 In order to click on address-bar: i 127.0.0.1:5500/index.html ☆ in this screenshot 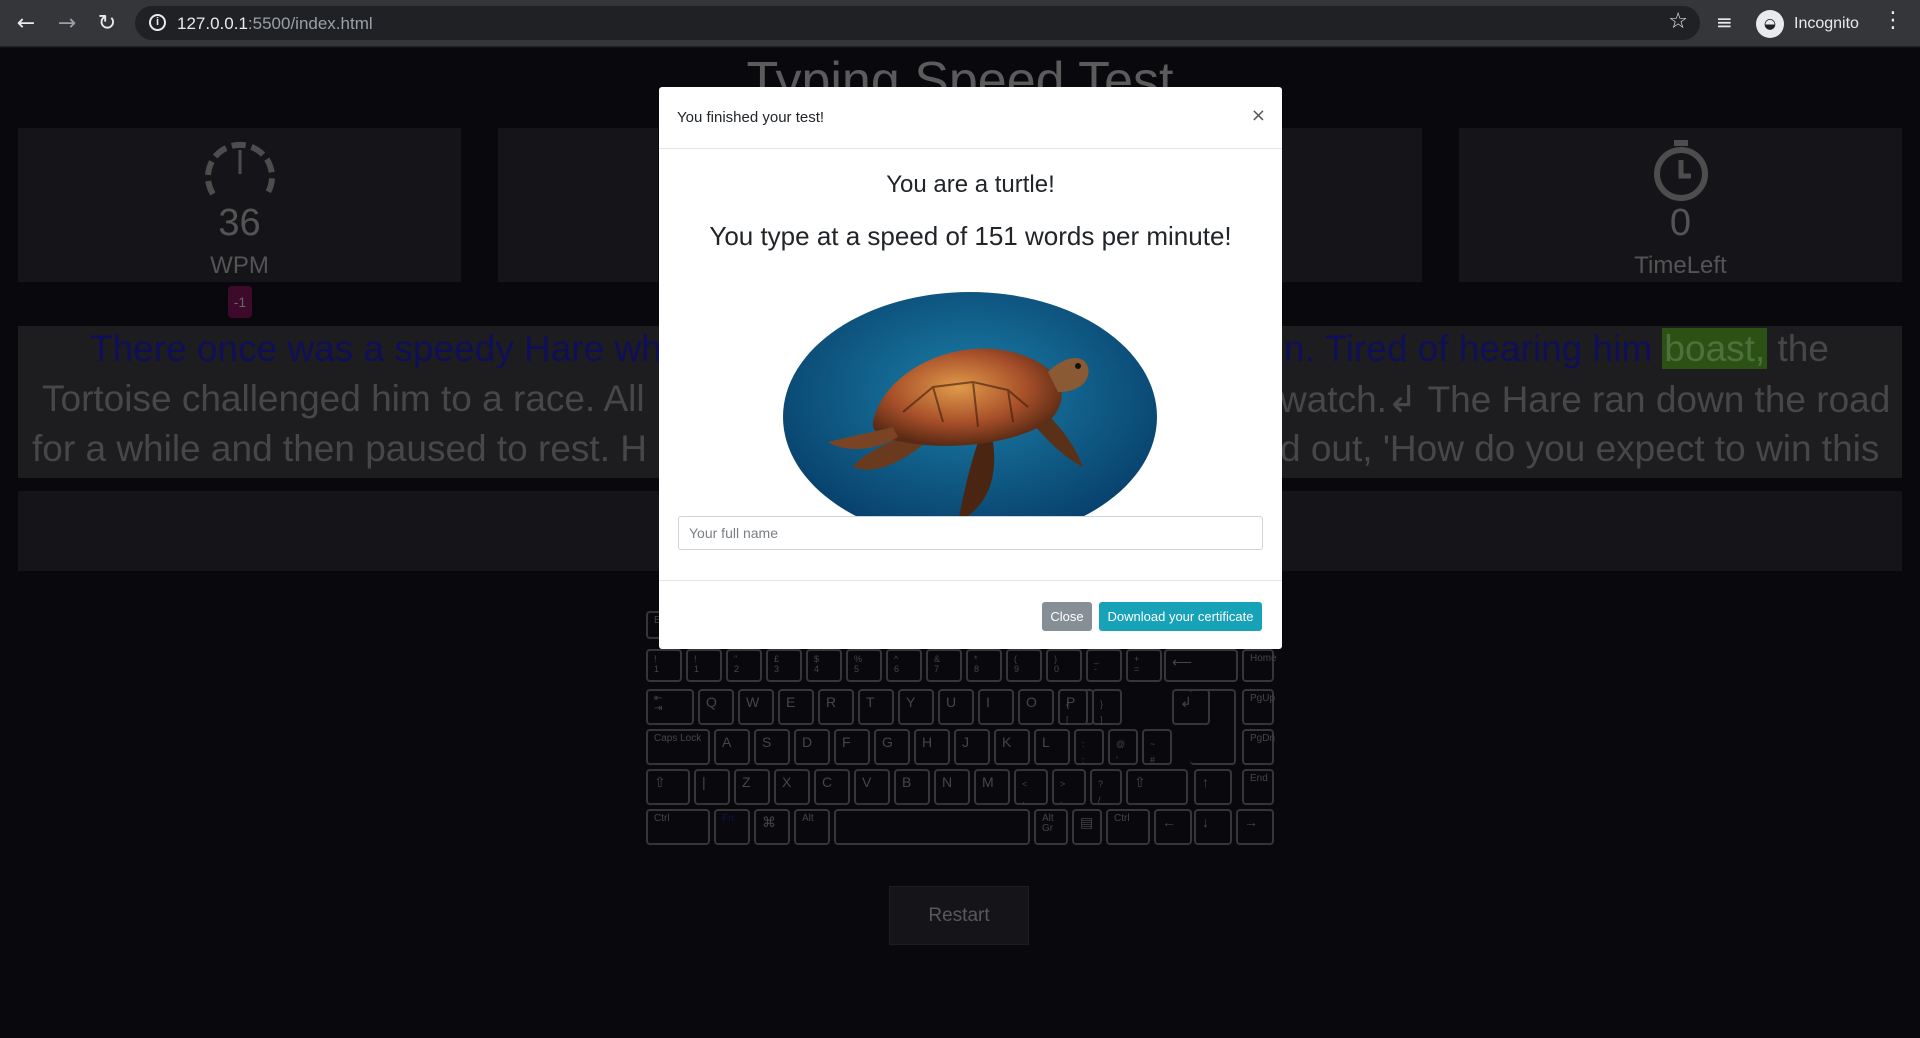, I will do `click(917, 23)`.